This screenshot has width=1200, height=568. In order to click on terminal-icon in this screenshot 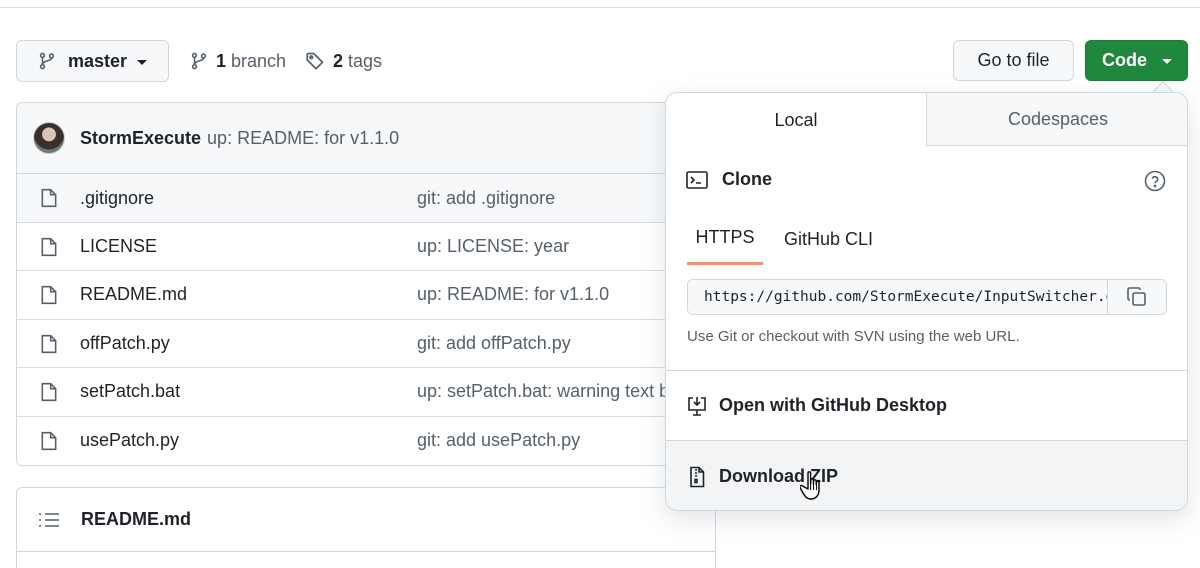, I will do `click(697, 180)`.